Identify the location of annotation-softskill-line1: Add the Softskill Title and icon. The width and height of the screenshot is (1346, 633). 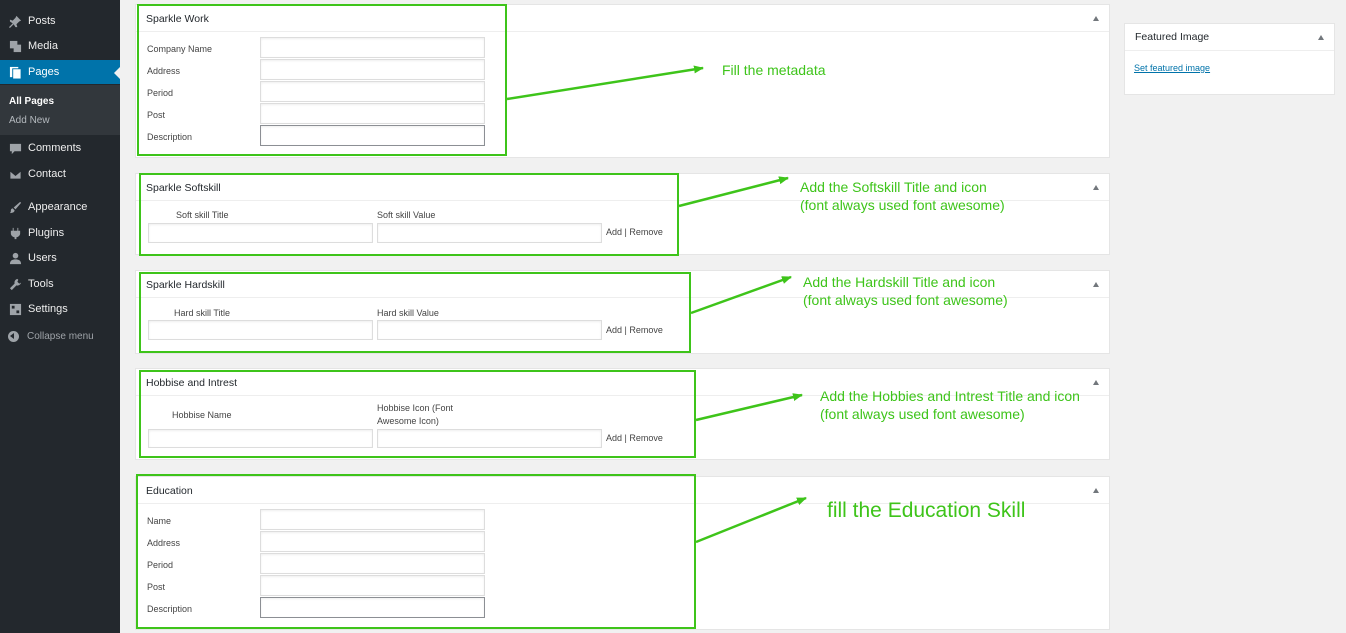
(893, 187).